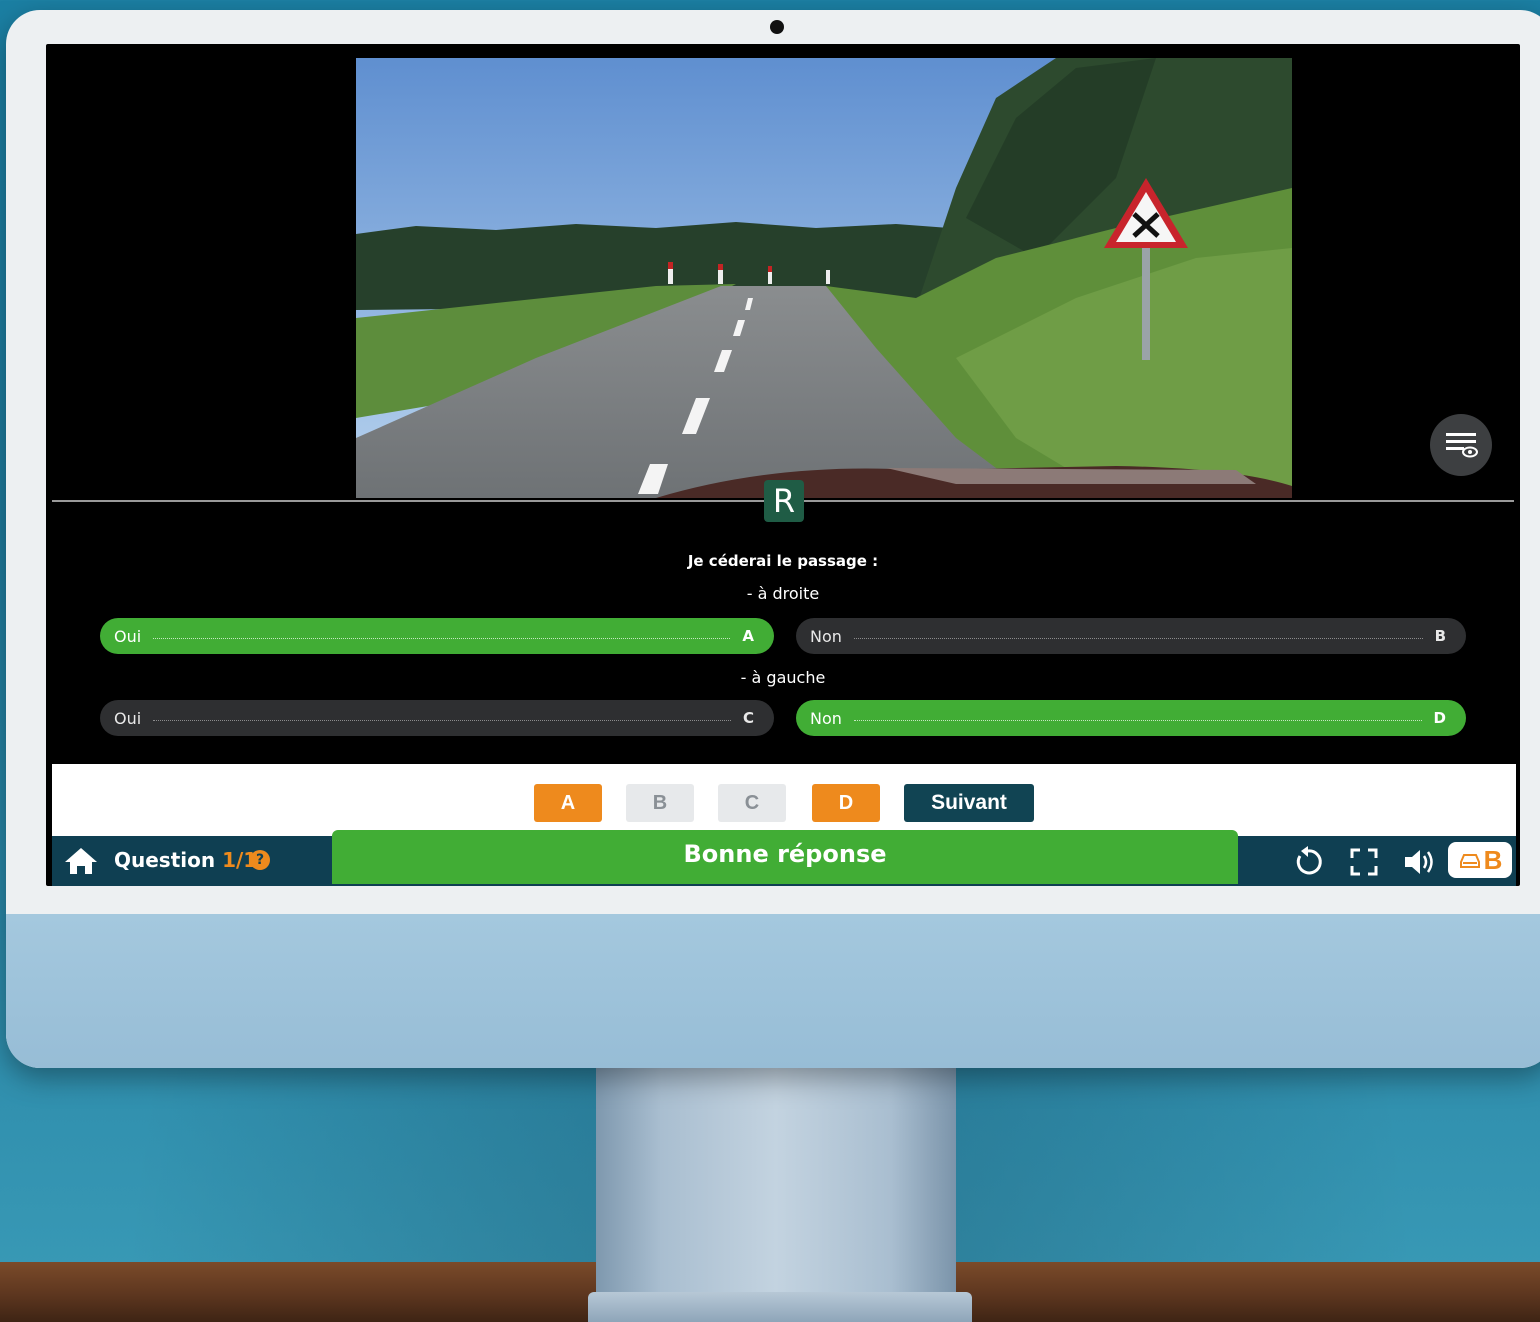 This screenshot has height=1322, width=1540. I want to click on speaker-icon, so click(1419, 862).